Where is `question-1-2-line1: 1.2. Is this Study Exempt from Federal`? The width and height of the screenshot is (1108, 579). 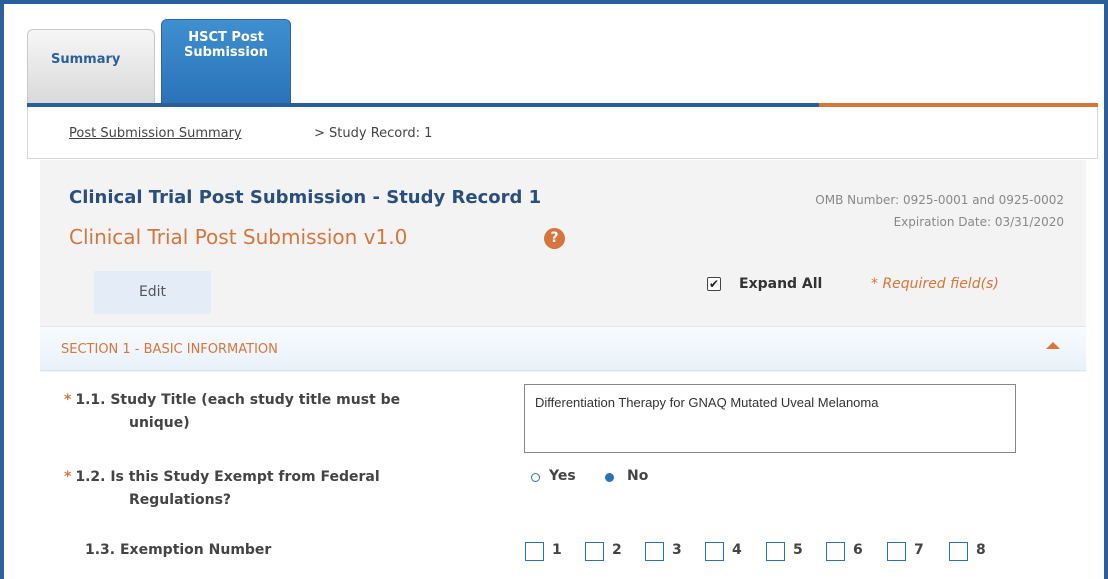
question-1-2-line1: 1.2. Is this Study Exempt from Federal is located at coordinates (227, 477).